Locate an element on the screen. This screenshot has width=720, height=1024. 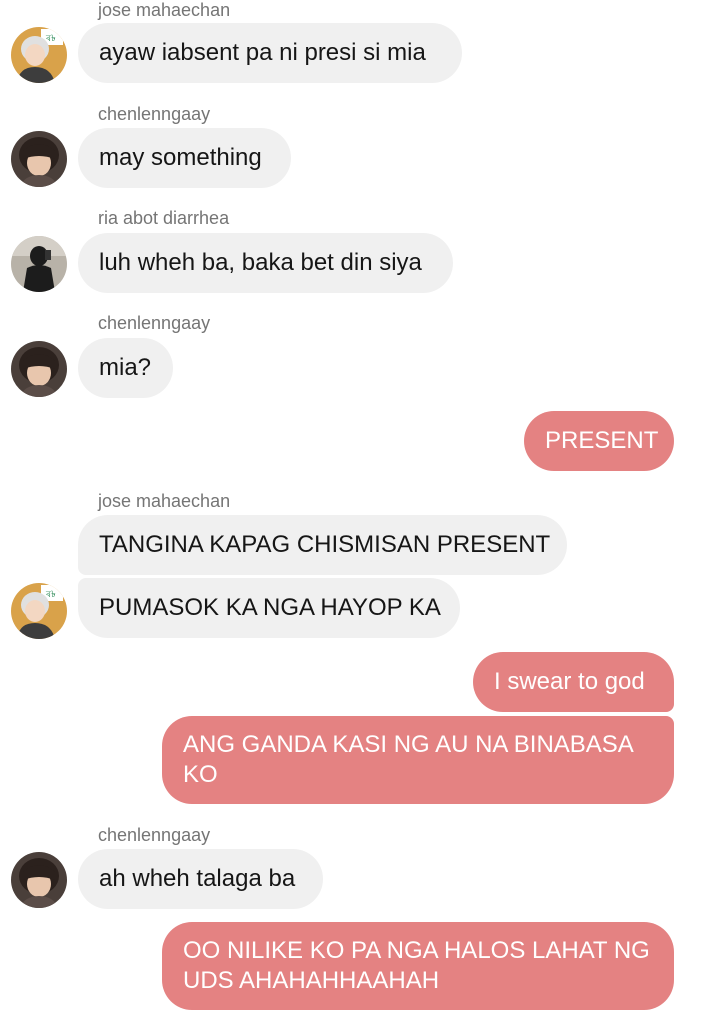
message-text-line: OO NILIKE KO PA NGA HALOS LAHAT NG is located at coordinates (416, 950).